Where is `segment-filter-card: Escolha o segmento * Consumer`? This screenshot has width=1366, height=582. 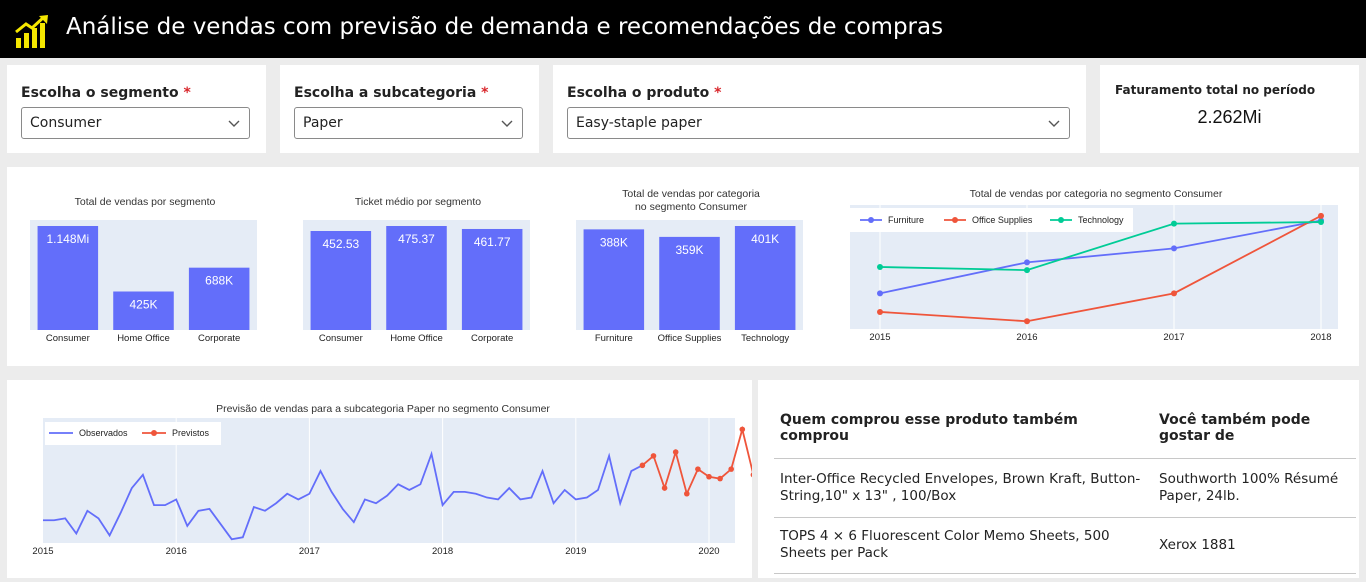 segment-filter-card: Escolha o segmento * Consumer is located at coordinates (136, 109).